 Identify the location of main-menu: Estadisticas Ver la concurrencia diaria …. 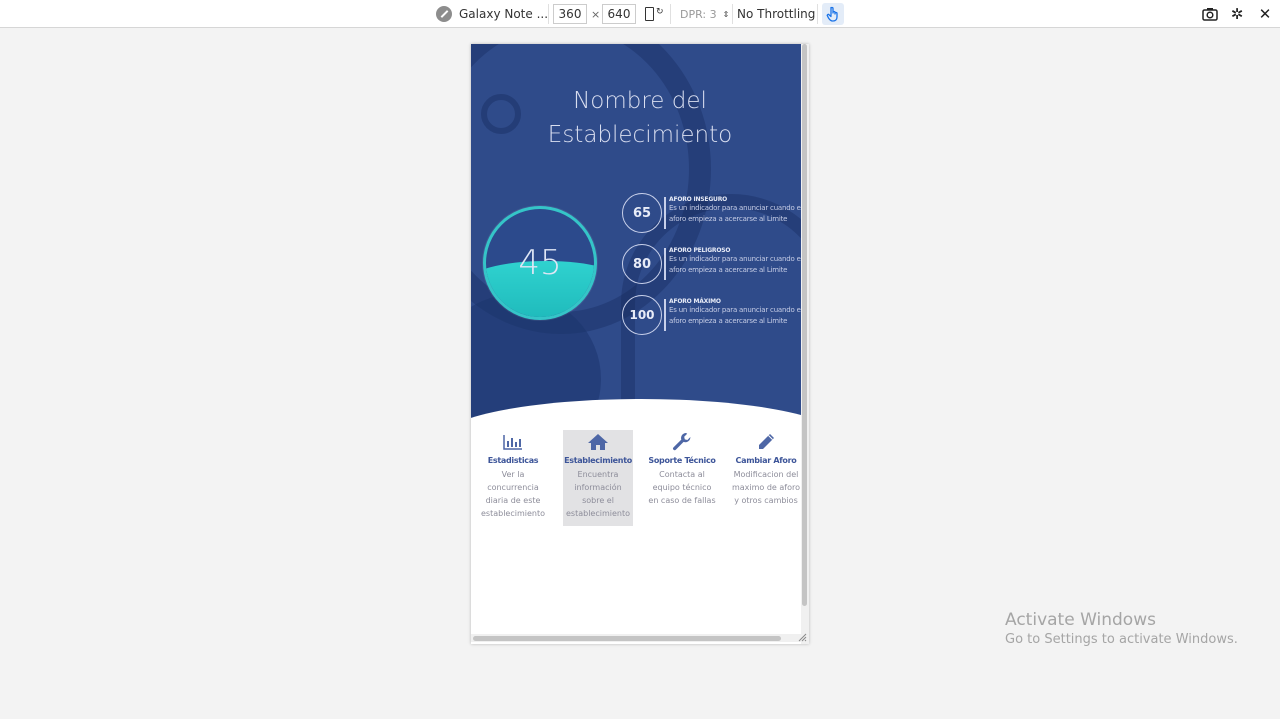
(642, 480).